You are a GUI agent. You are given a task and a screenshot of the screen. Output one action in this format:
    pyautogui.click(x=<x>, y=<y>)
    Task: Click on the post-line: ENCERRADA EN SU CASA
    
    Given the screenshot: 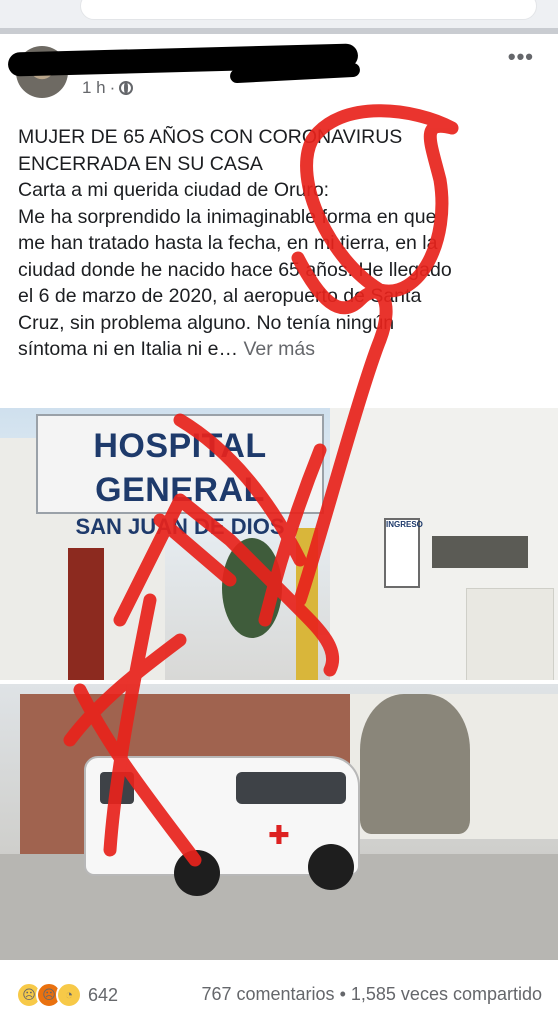 What is the action you would take?
    pyautogui.click(x=140, y=163)
    